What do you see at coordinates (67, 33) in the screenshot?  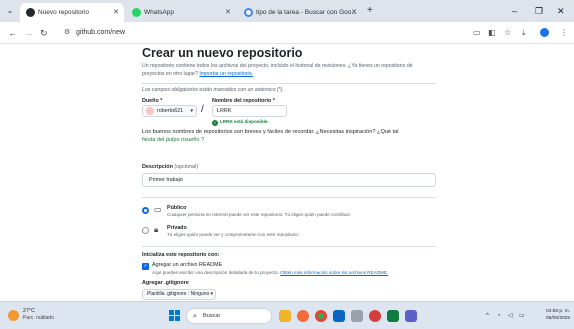 I see `site-info-icon: ⚙` at bounding box center [67, 33].